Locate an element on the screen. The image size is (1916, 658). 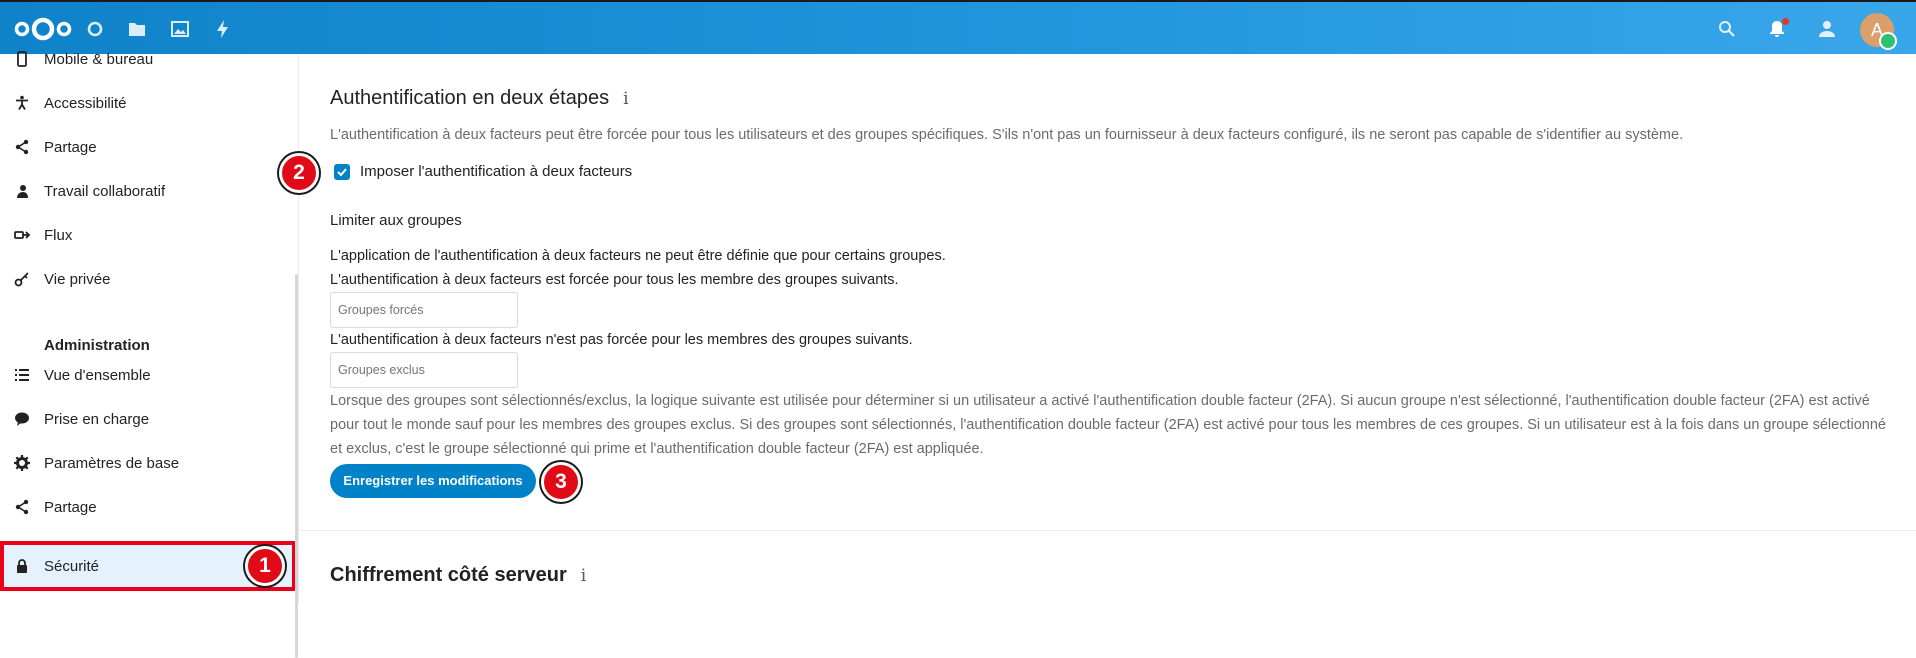
sidebar-item-label: Flux is located at coordinates (58, 235).